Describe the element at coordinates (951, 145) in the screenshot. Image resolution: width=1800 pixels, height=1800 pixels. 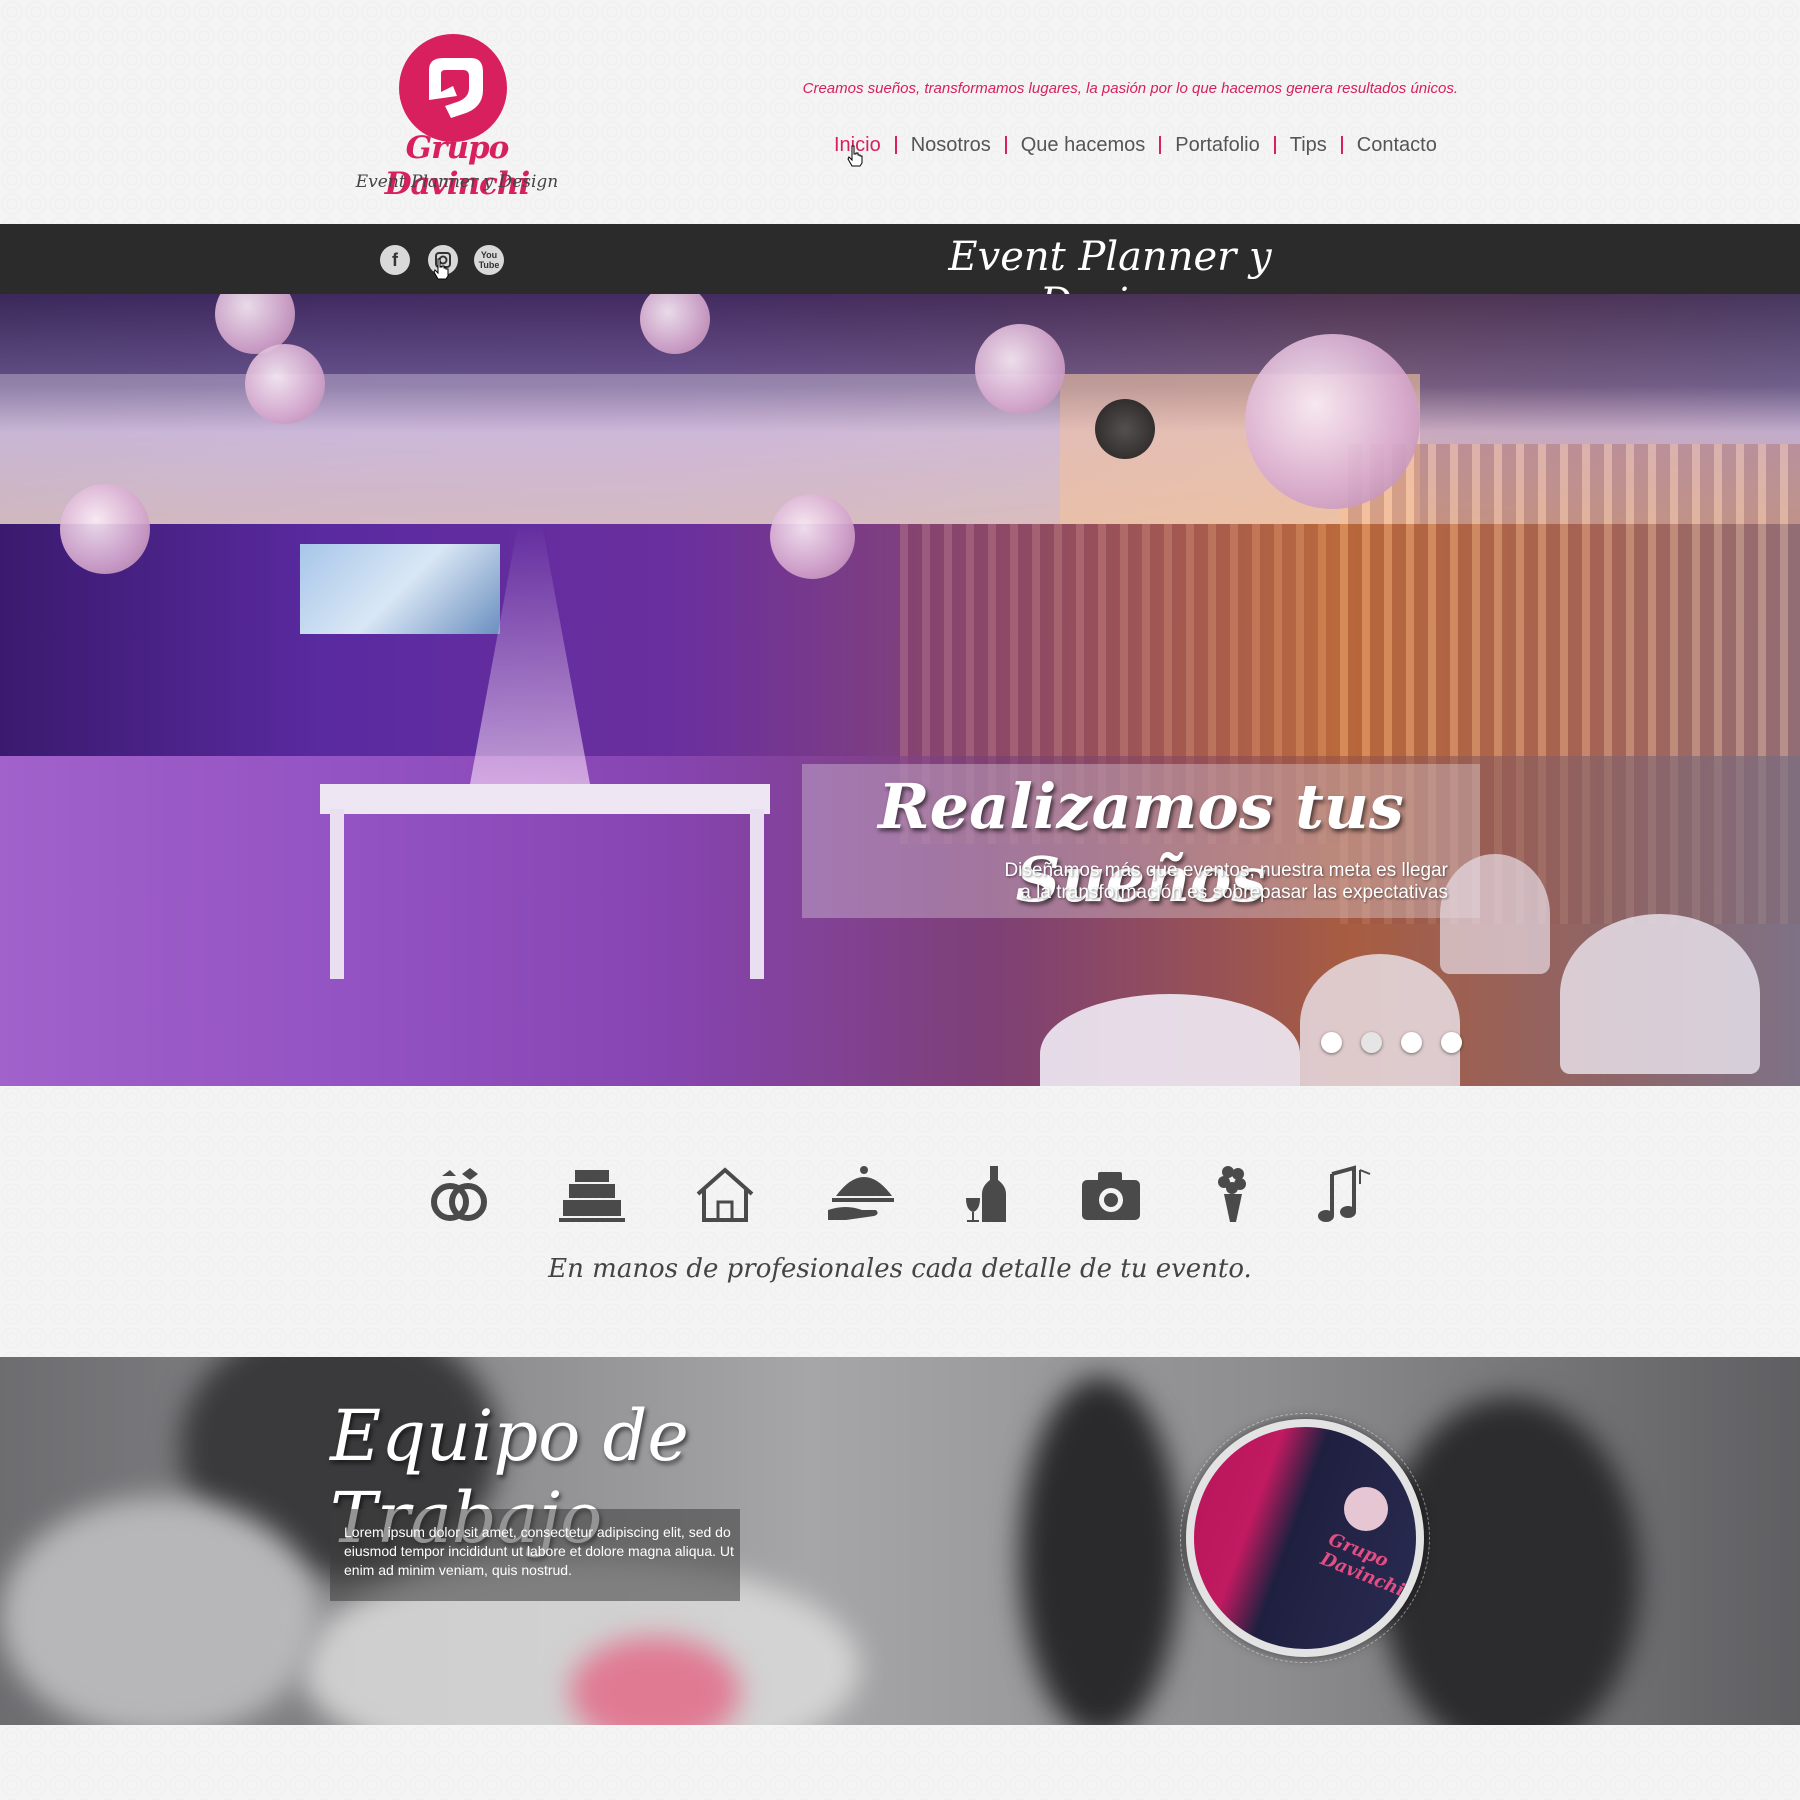
I see `nav-item-nosotros: Nosotros` at that location.